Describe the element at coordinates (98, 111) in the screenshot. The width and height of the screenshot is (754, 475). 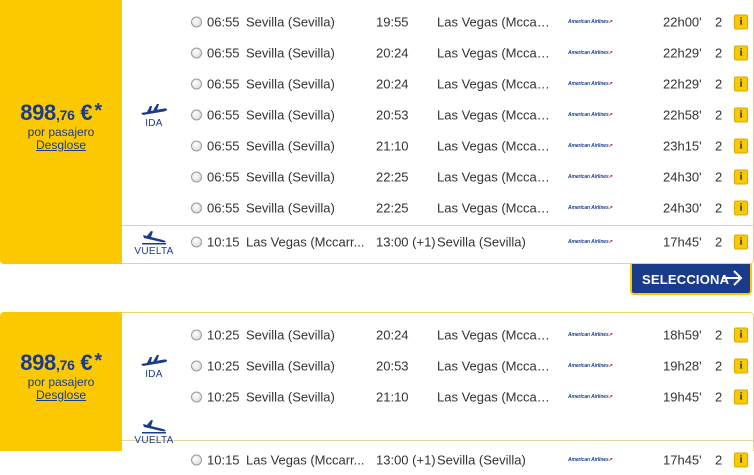
I see `price-asterisk: *` at that location.